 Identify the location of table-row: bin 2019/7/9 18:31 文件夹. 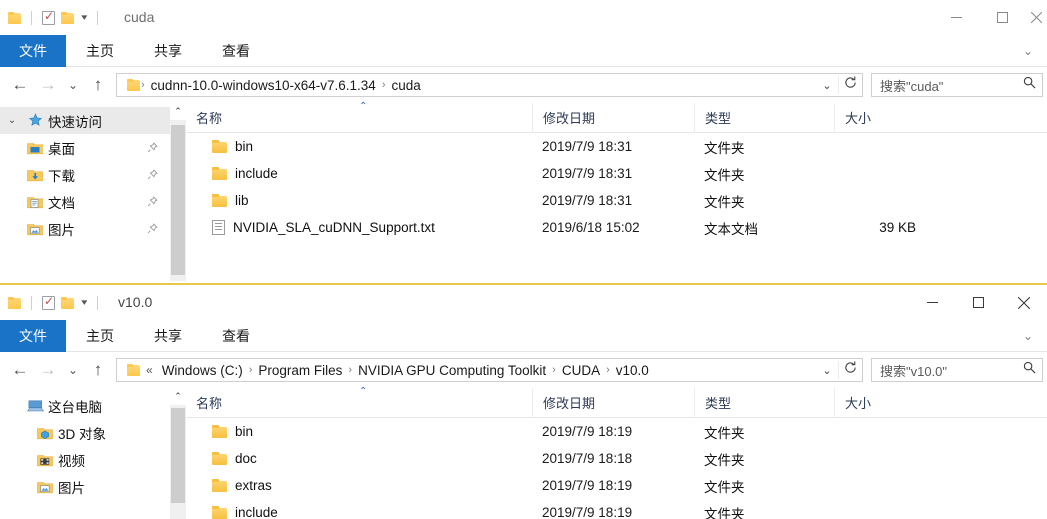
(616, 146).